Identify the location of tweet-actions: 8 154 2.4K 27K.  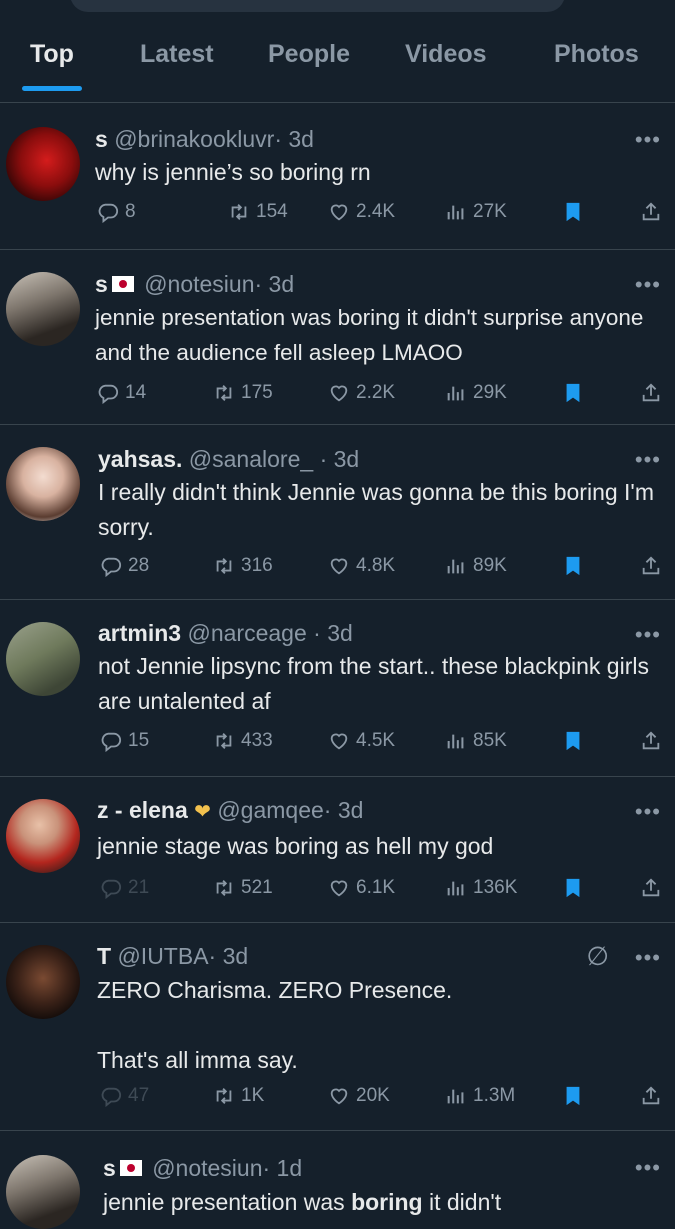
(337, 216).